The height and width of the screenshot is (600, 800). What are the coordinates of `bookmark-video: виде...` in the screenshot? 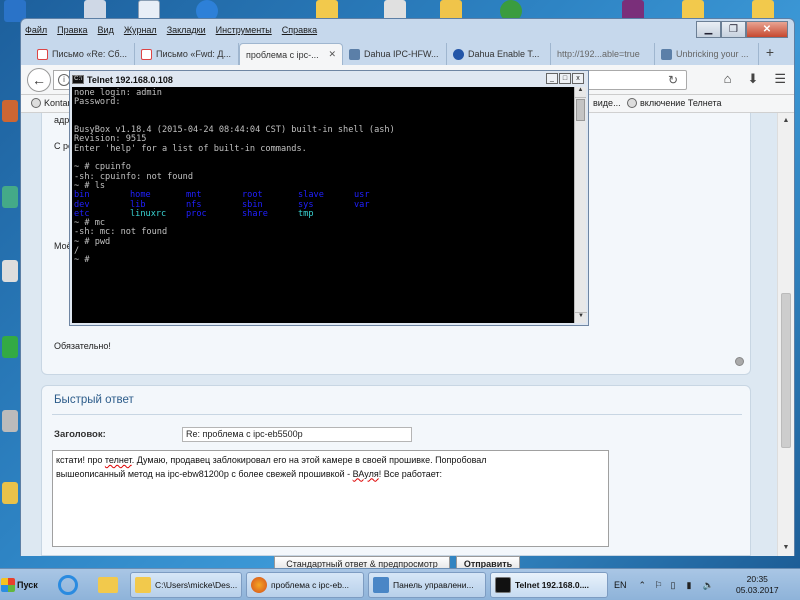 It's located at (607, 103).